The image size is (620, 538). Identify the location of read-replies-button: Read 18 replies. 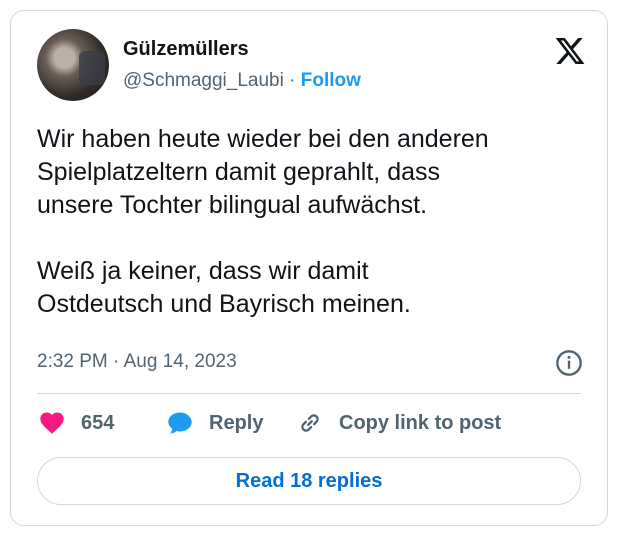
(309, 481).